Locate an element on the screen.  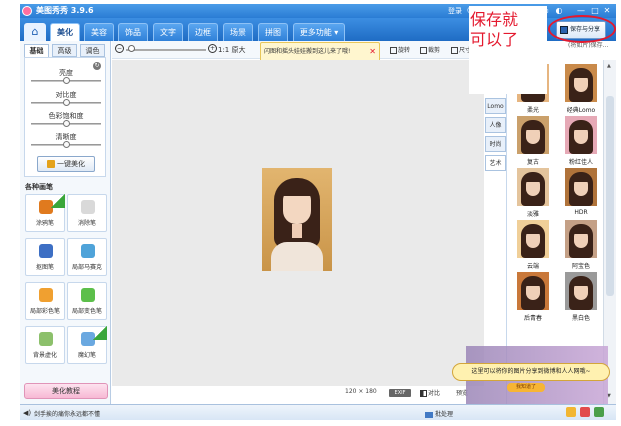
recolor-bucket-icon is located at coordinates (88, 295).